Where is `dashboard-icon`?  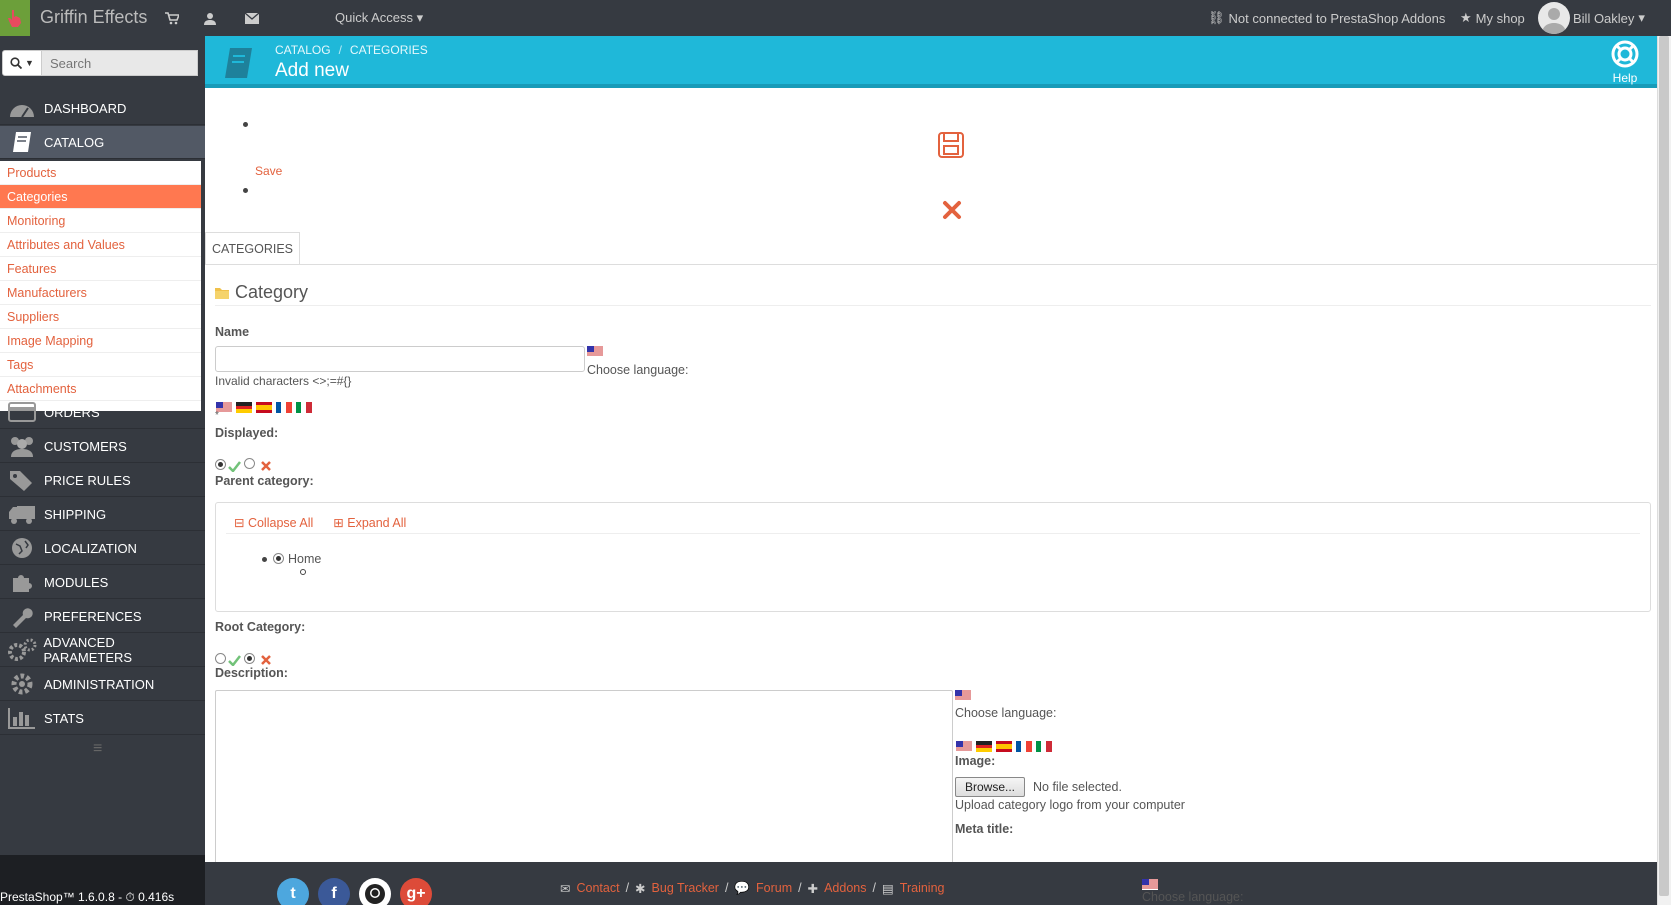
dashboard-icon is located at coordinates (22, 108).